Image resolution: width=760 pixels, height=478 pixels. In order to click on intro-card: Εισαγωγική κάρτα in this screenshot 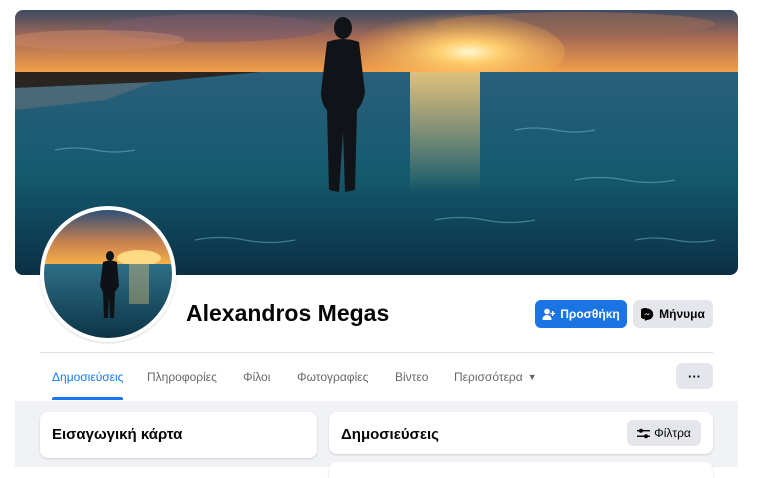, I will do `click(178, 435)`.